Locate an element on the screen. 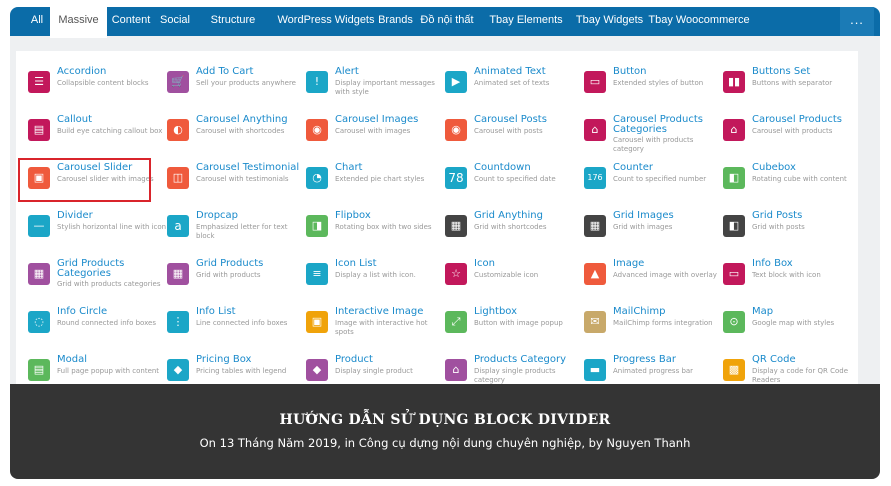 The width and height of the screenshot is (891, 486). element-name: Carousel Posts is located at coordinates (510, 119).